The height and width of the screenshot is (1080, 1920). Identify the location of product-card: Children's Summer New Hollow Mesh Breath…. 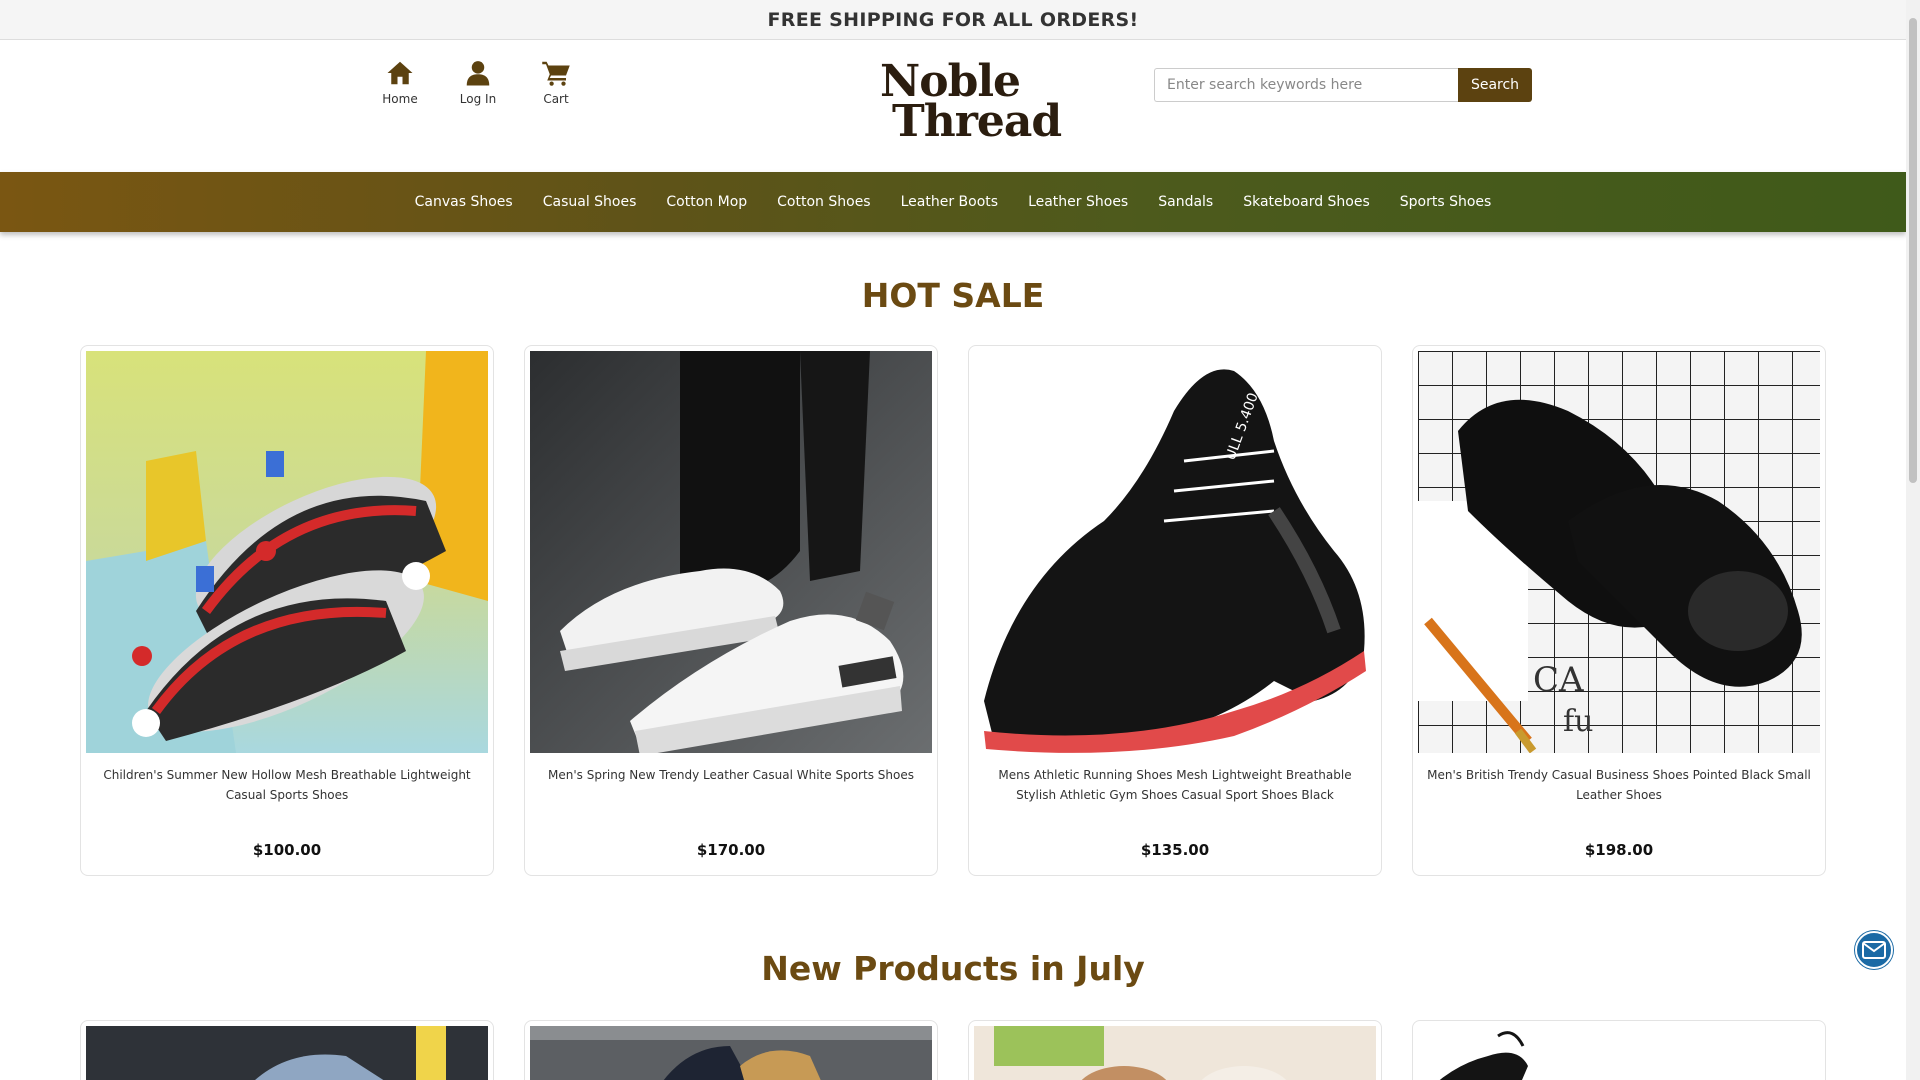
(287, 610).